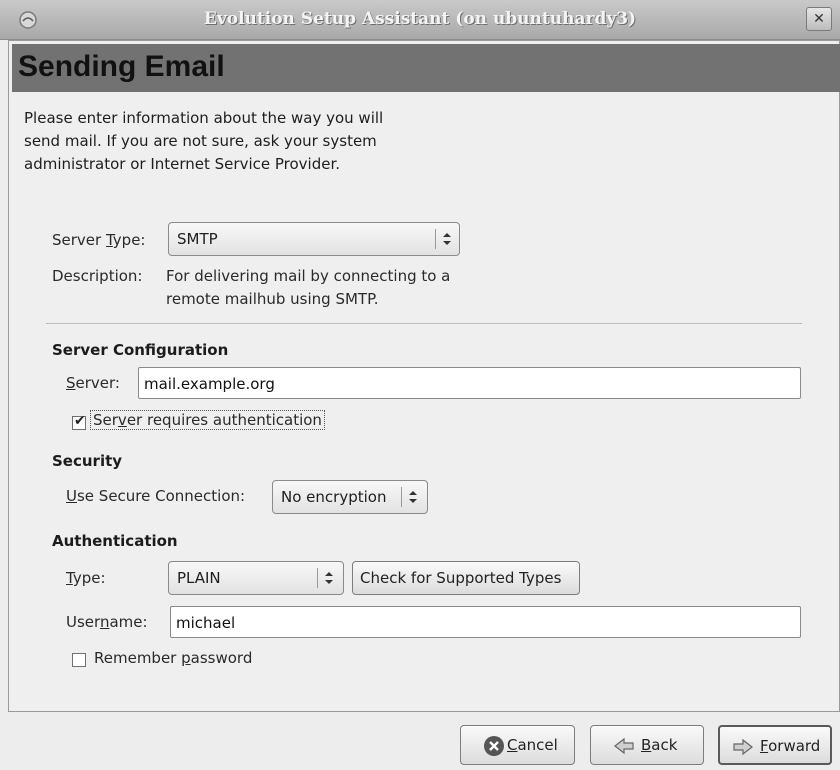 This screenshot has height=770, width=840. I want to click on server-type-combo: SMTP, so click(314, 239).